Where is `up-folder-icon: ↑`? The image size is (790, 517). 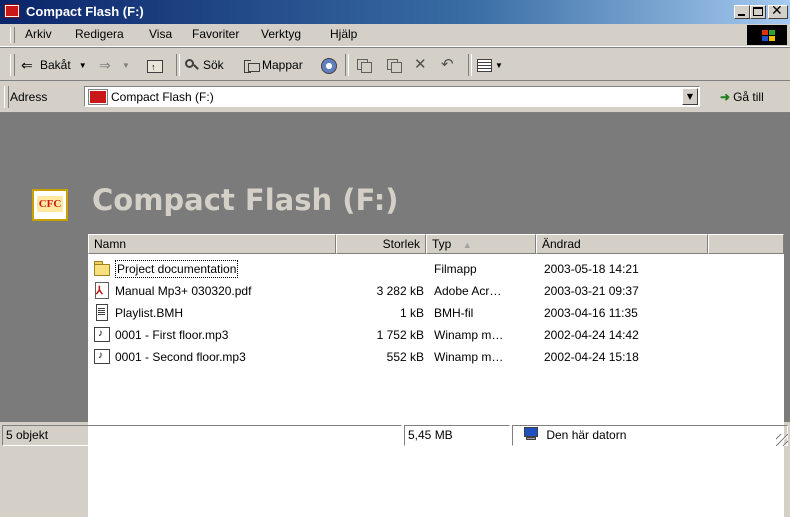 up-folder-icon: ↑ is located at coordinates (154, 65).